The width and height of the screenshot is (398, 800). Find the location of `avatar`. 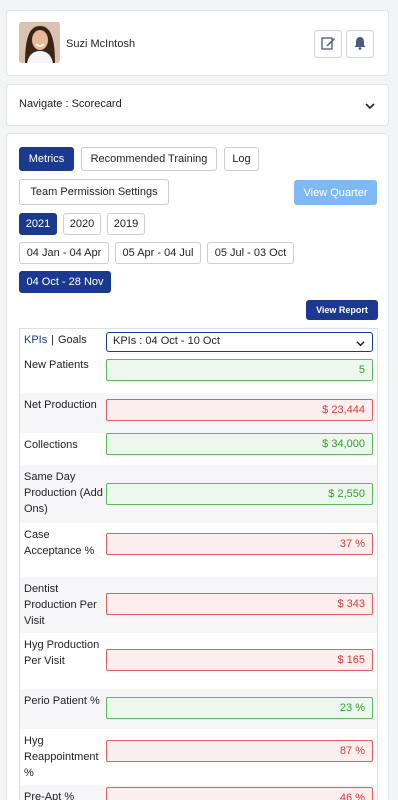

avatar is located at coordinates (39, 42).